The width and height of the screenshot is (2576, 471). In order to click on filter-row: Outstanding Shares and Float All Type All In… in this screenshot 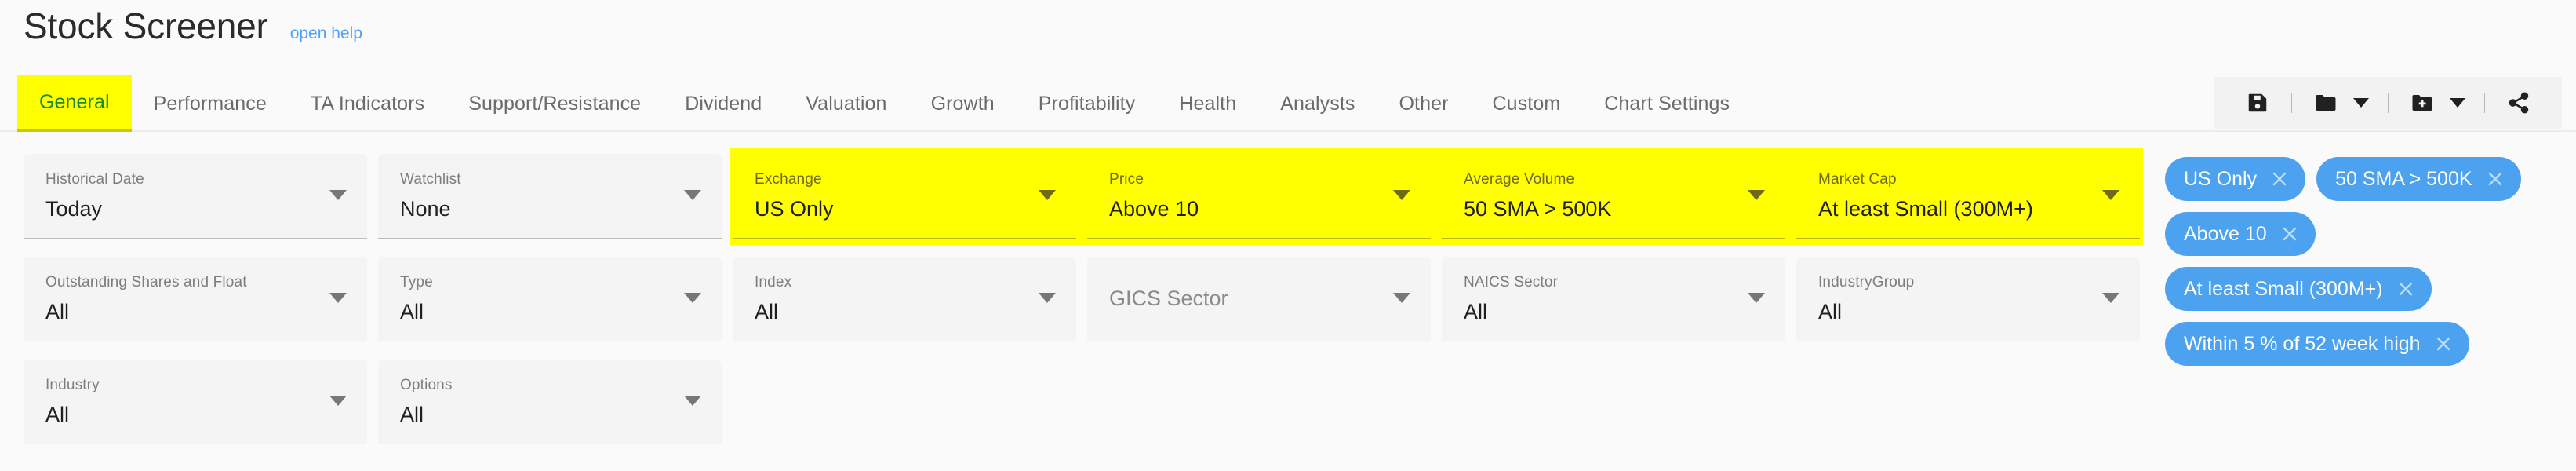, I will do `click(1082, 299)`.